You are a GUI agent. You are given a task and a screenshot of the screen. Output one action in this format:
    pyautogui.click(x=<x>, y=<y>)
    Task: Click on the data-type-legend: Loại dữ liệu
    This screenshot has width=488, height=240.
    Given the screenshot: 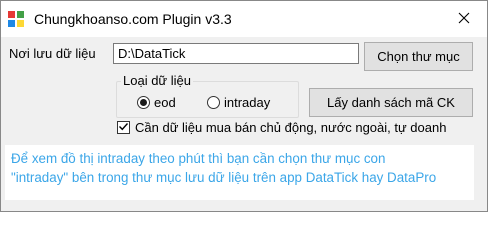 What is the action you would take?
    pyautogui.click(x=157, y=80)
    